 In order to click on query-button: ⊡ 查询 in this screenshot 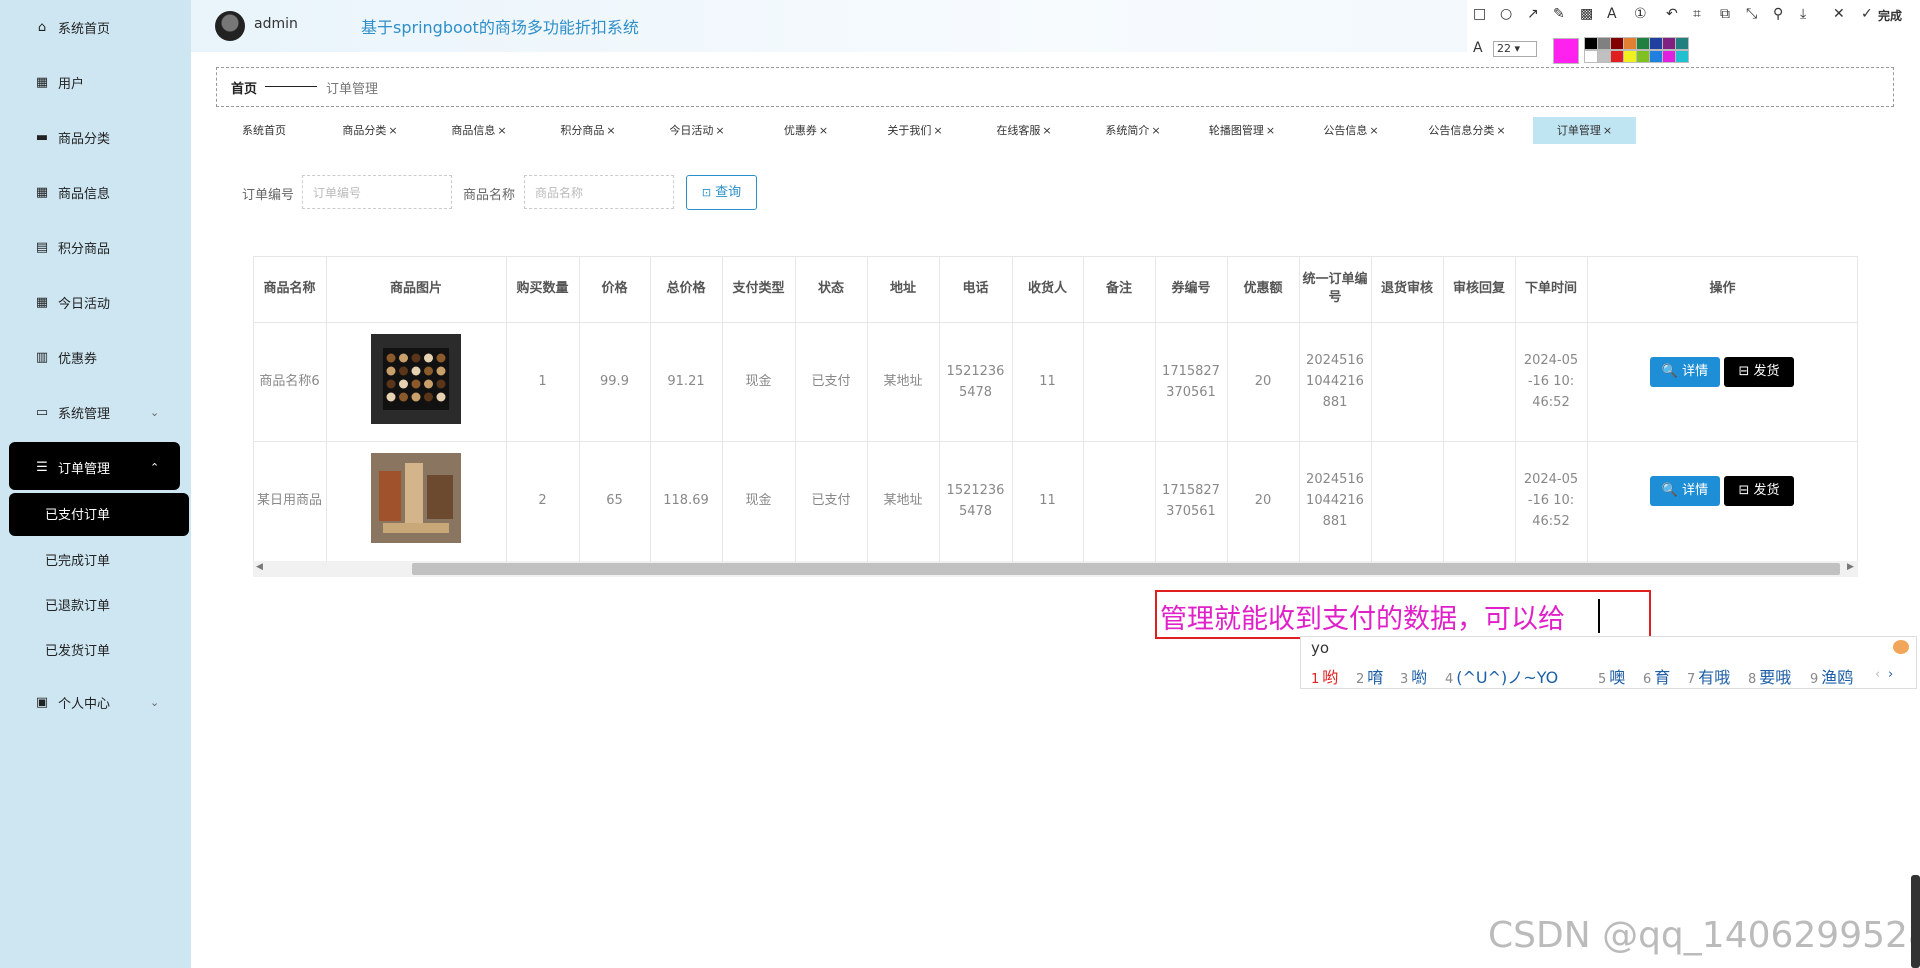, I will do `click(721, 192)`.